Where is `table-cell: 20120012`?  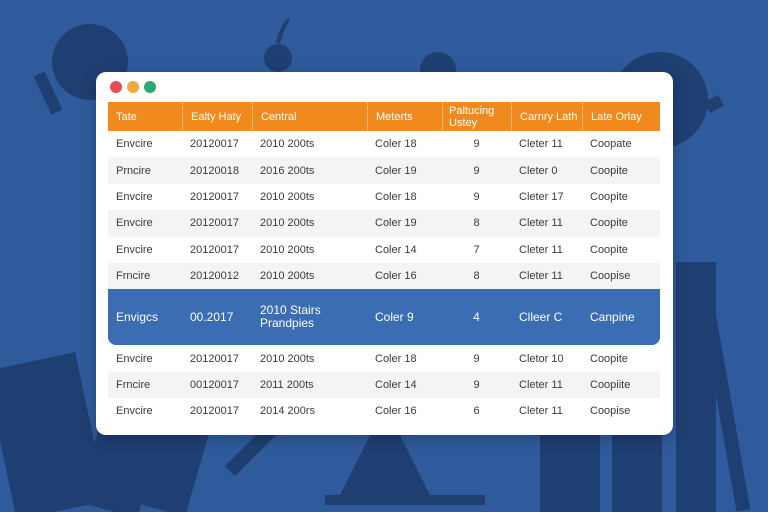
table-cell: 20120012 is located at coordinates (214, 276).